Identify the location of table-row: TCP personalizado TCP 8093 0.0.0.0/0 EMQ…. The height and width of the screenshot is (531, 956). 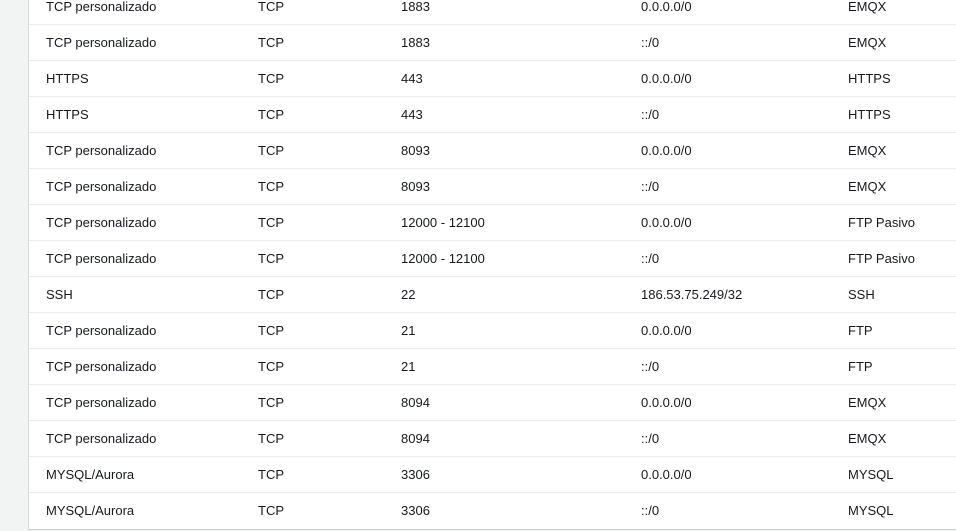
(492, 151).